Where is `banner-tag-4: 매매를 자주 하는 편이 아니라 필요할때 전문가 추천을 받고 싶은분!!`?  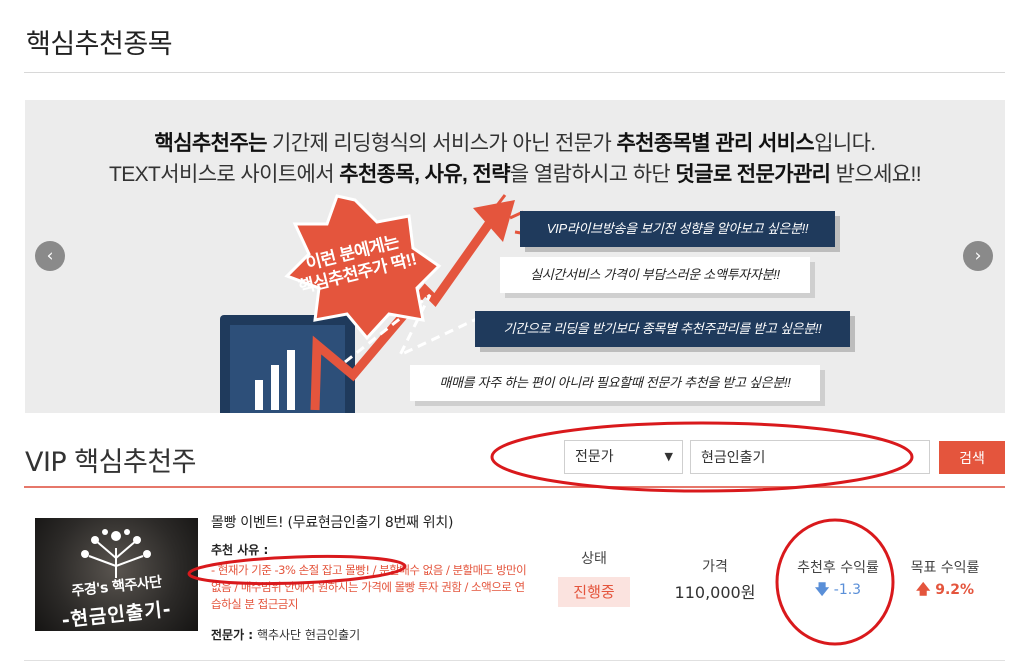 banner-tag-4: 매매를 자주 하는 편이 아니라 필요할때 전문가 추천을 받고 싶은분!! is located at coordinates (615, 383).